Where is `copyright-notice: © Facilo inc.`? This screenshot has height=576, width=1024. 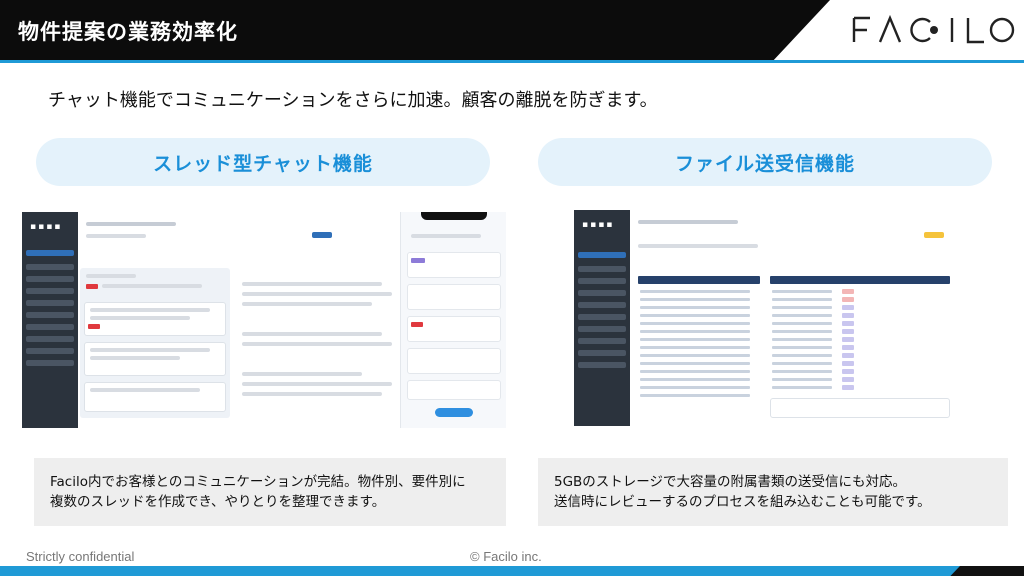
copyright-notice: © Facilo inc. is located at coordinates (506, 556).